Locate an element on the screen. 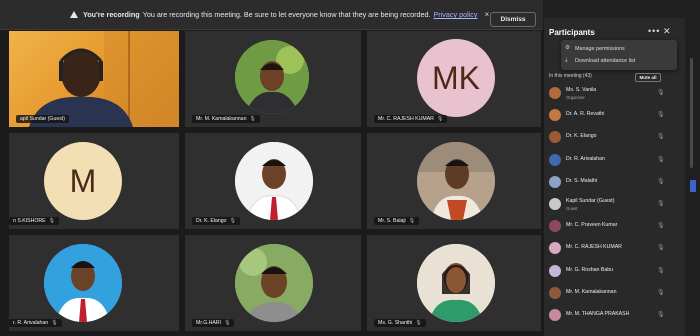  video-tile: apil Sundar (Guest) is located at coordinates (94, 79).